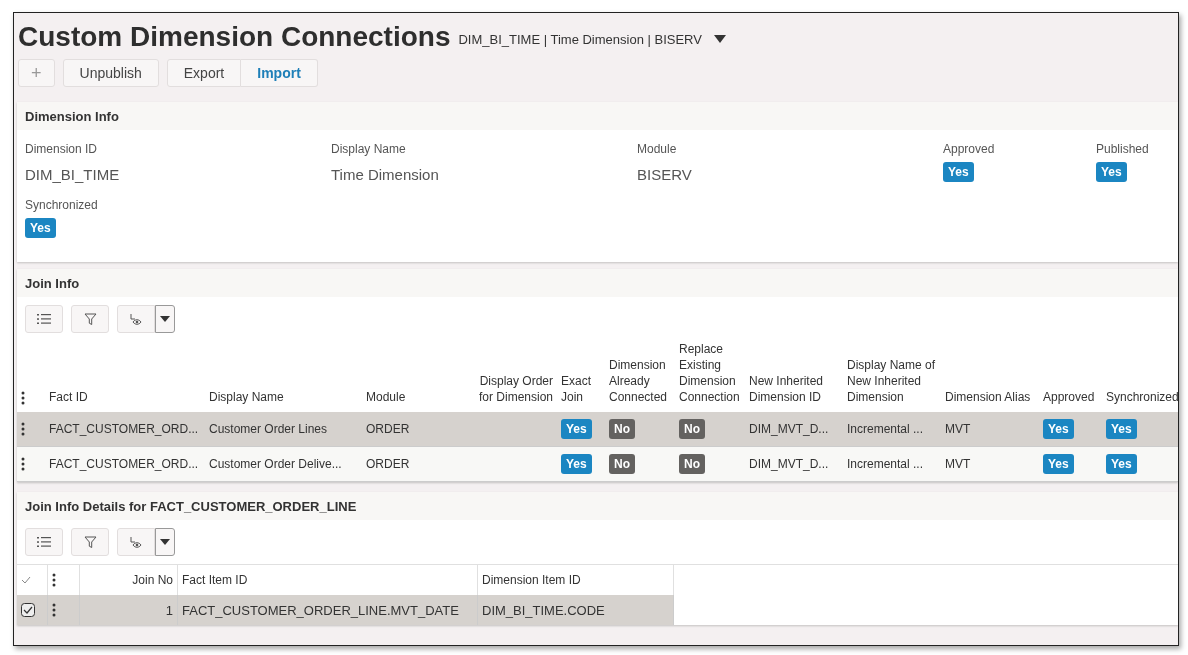 Image resolution: width=1188 pixels, height=655 pixels. What do you see at coordinates (283, 376) in the screenshot?
I see `column-header: Display Name` at bounding box center [283, 376].